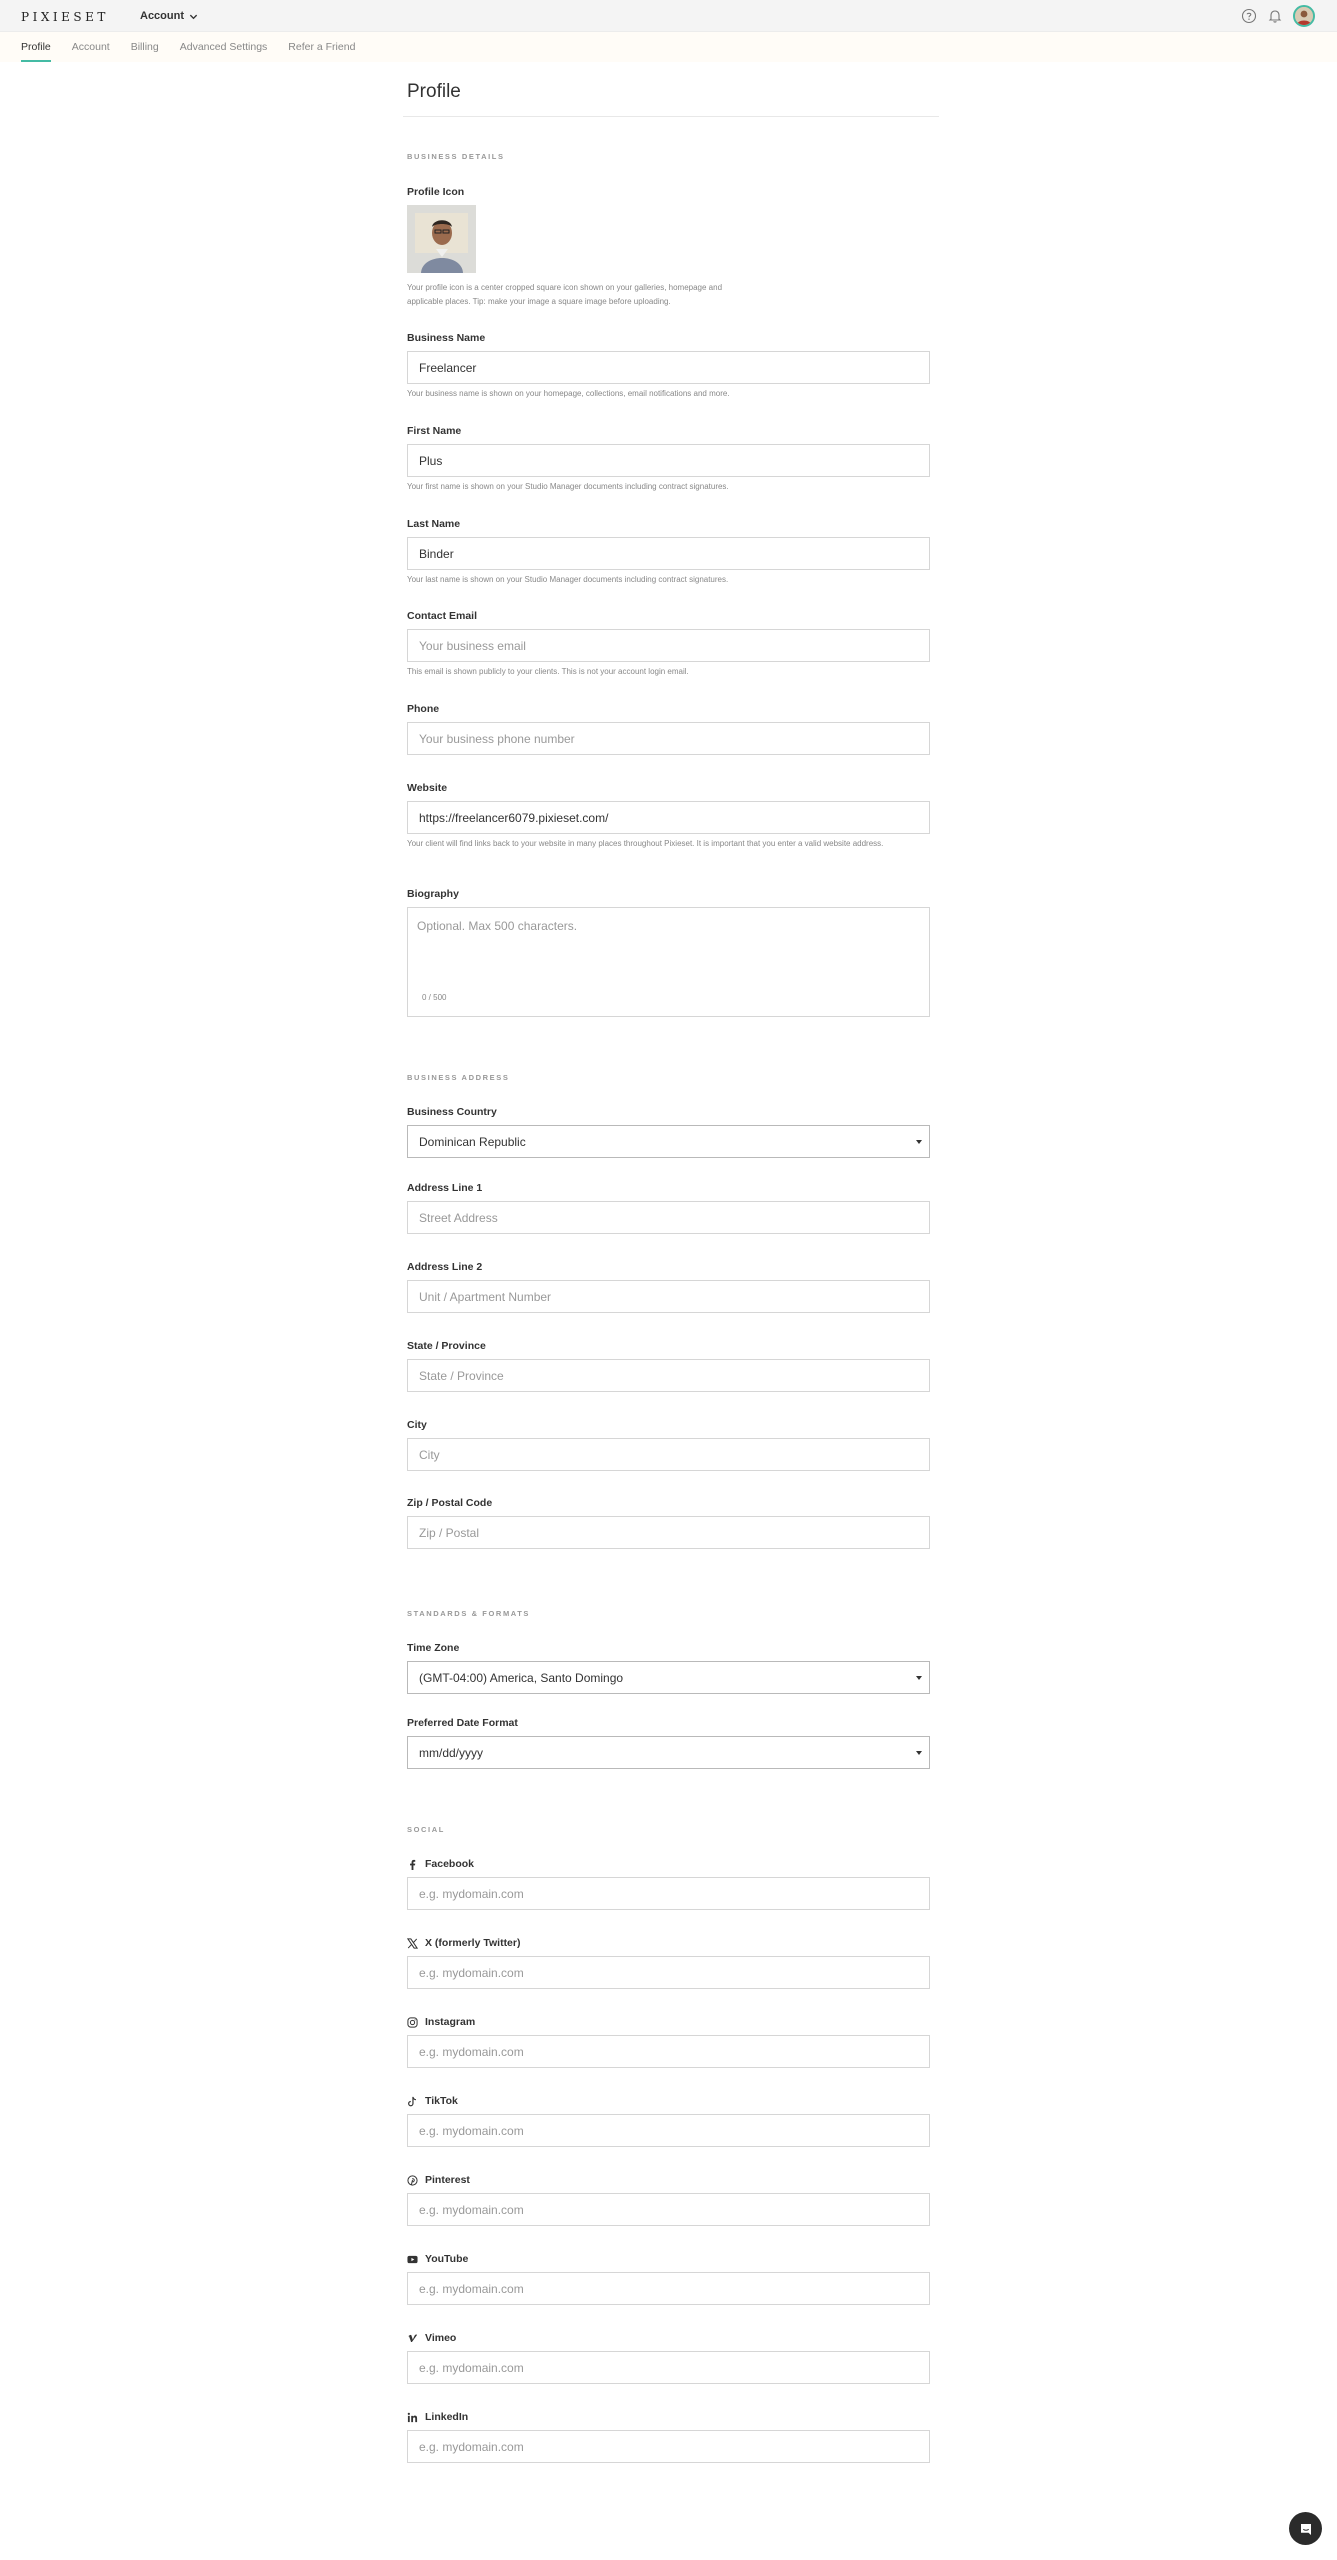 This screenshot has height=2560, width=1337. I want to click on instagram-input, so click(668, 2051).